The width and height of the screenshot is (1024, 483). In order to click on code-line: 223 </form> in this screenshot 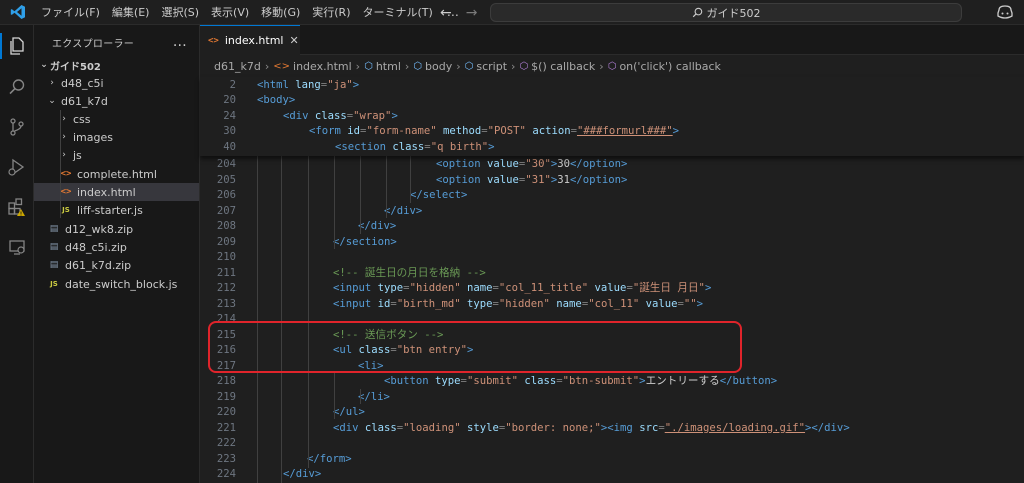, I will do `click(612, 460)`.